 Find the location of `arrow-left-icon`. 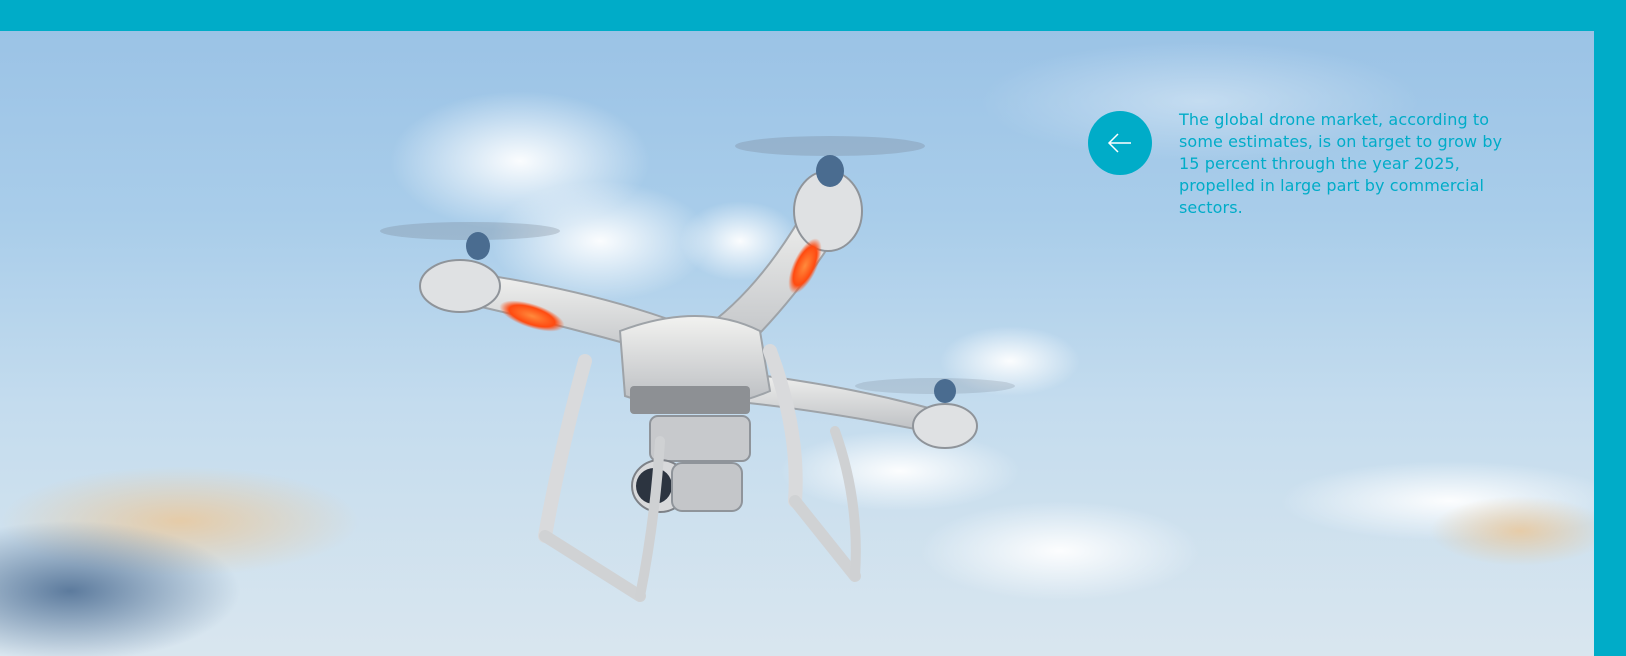

arrow-left-icon is located at coordinates (1119, 143).